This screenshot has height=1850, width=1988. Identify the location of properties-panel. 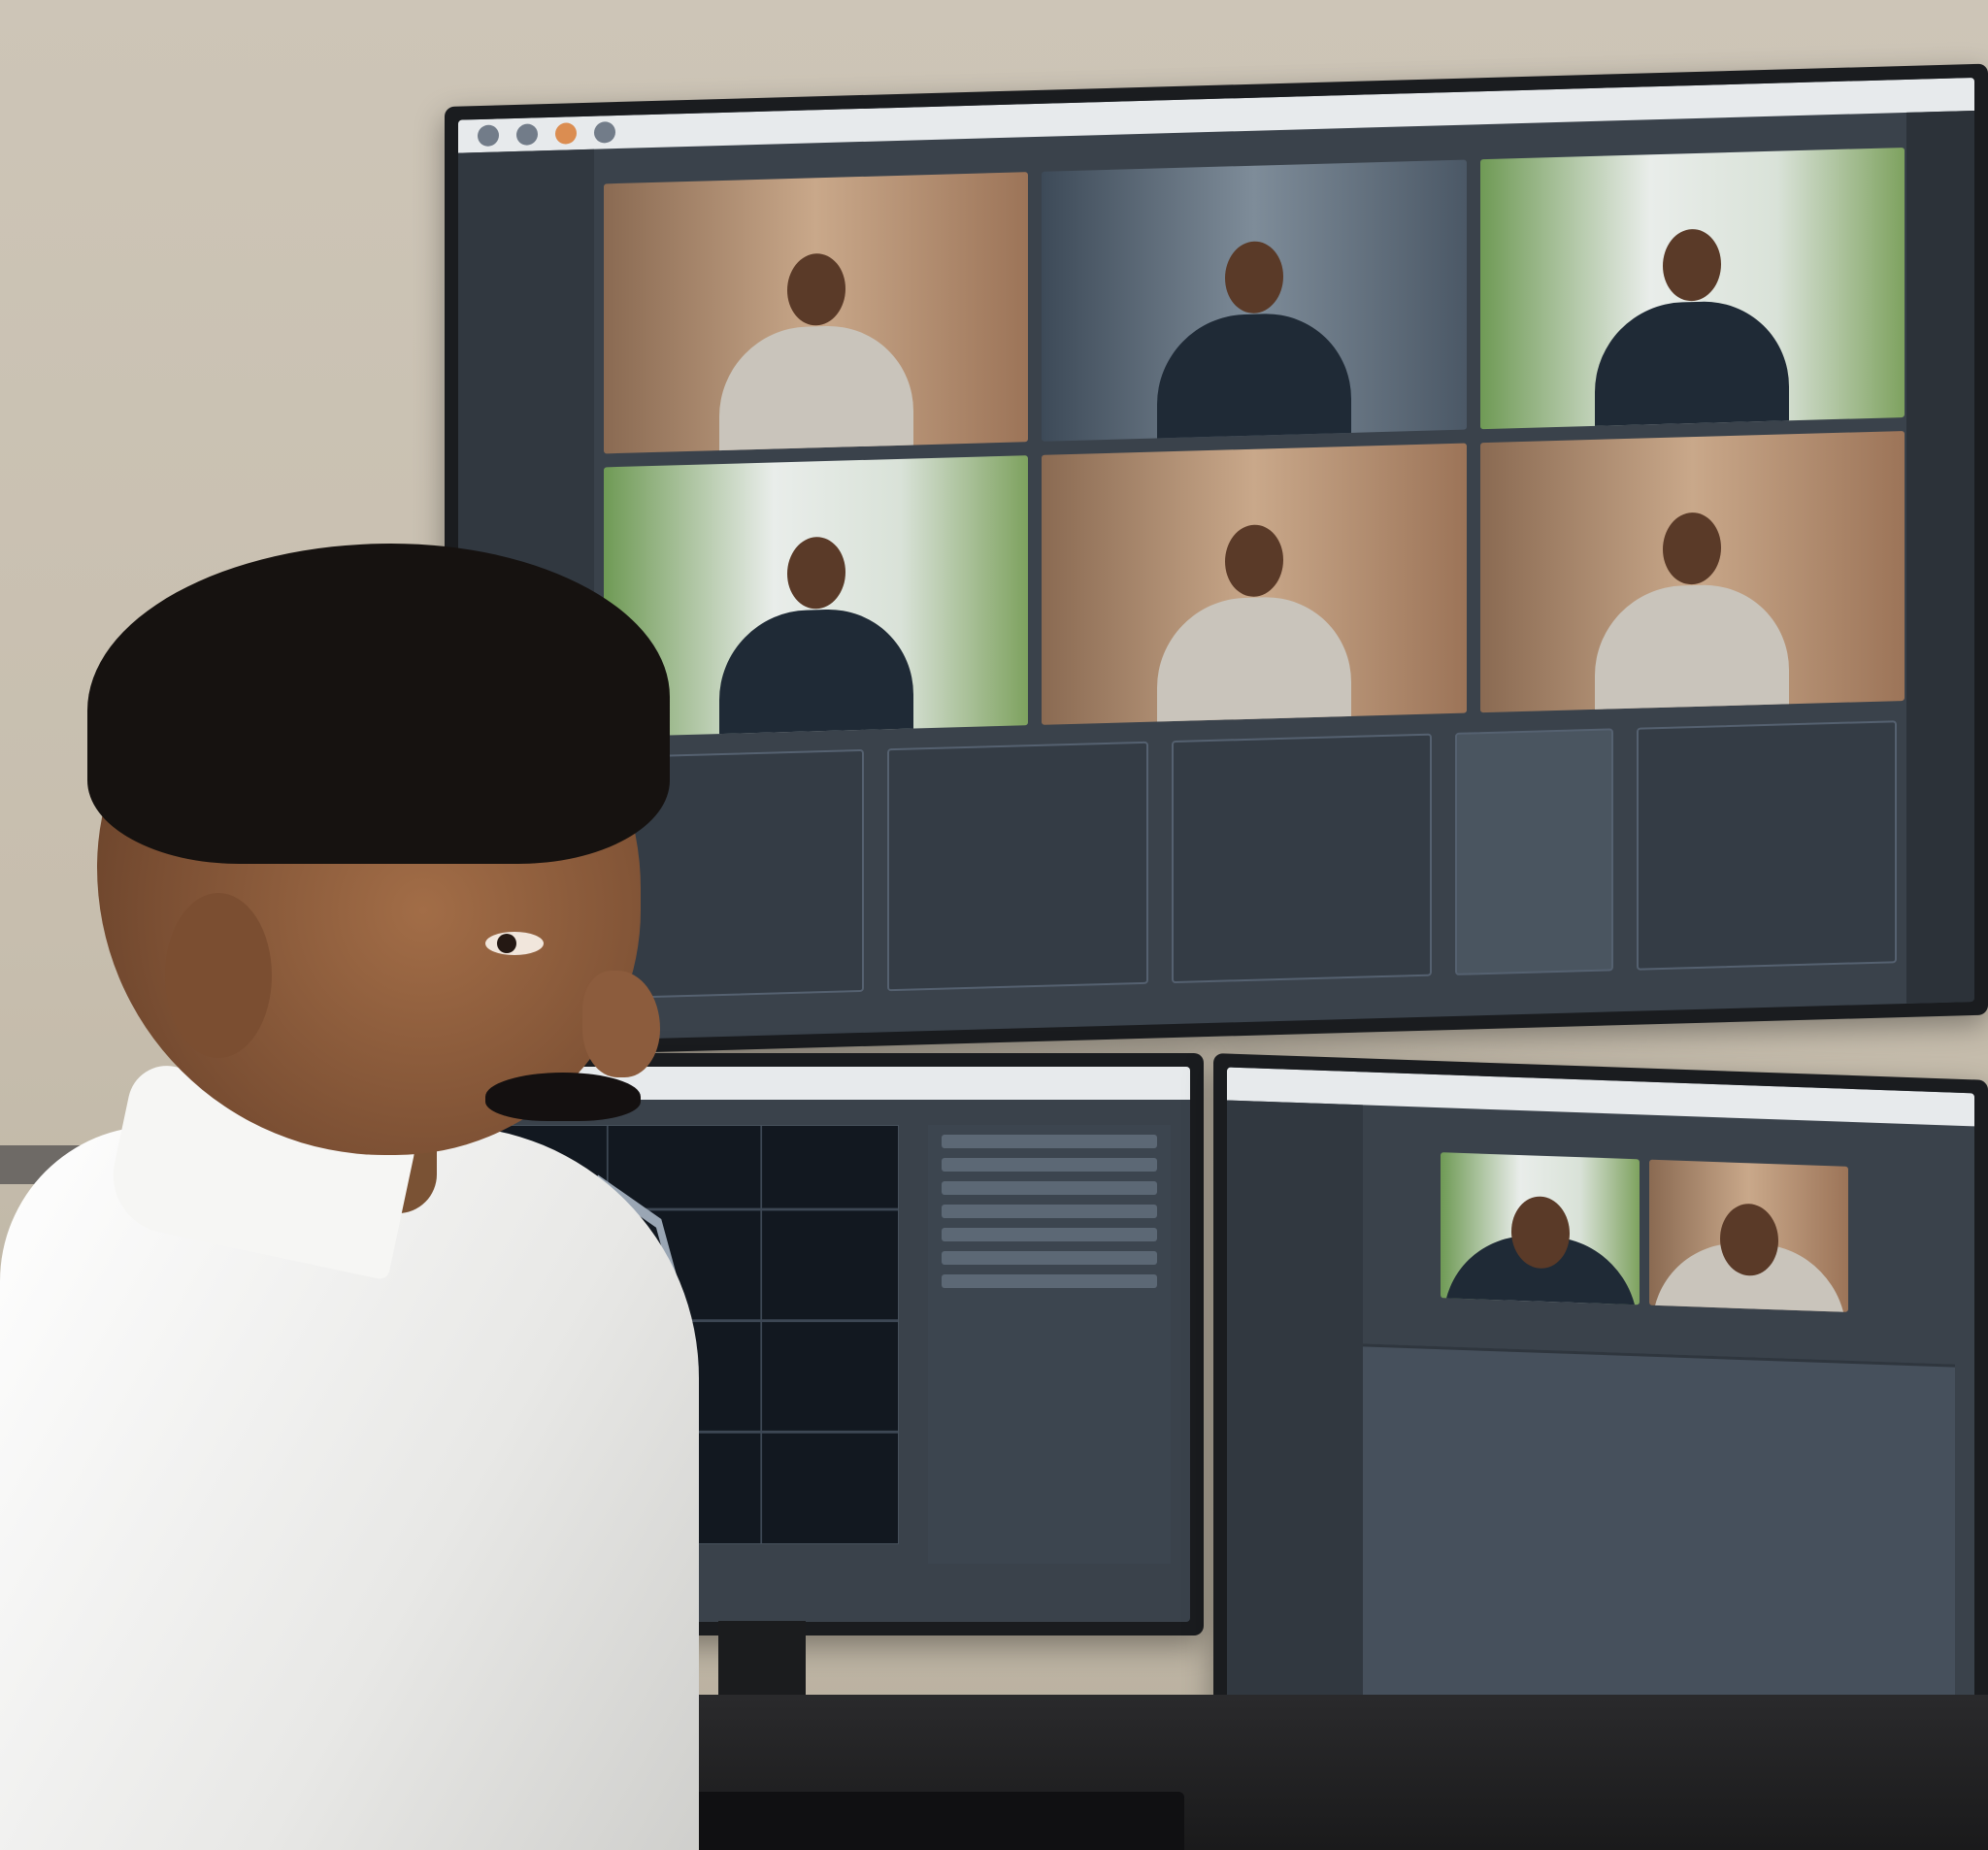
(1940, 557).